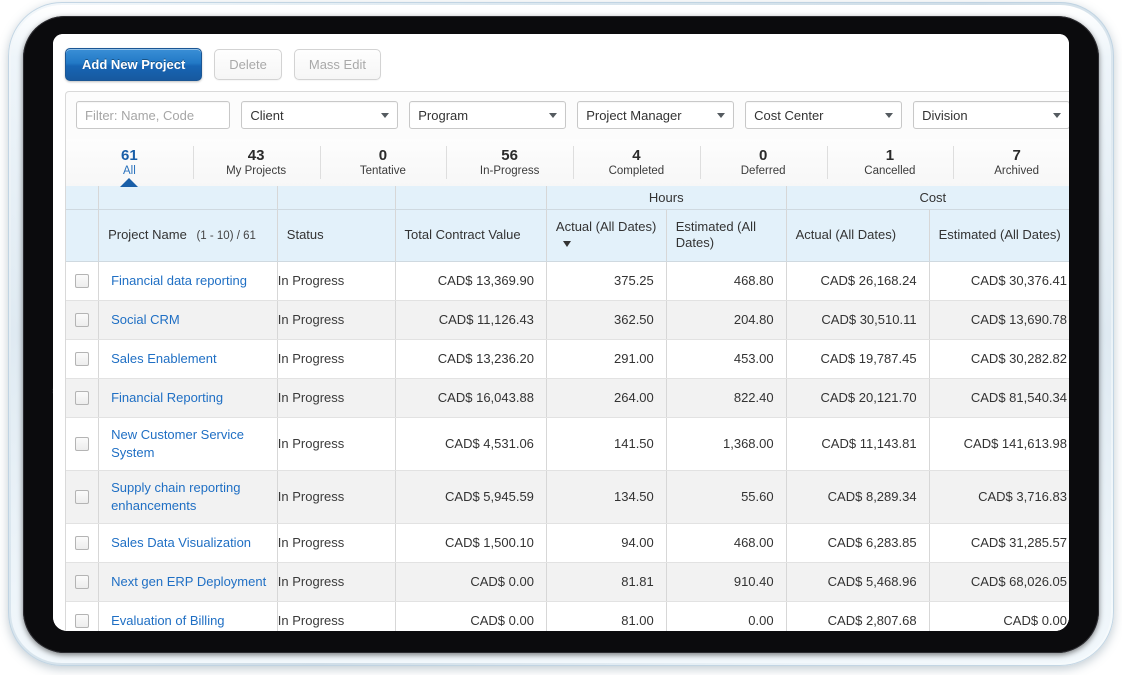 This screenshot has height=675, width=1122. I want to click on delete-button: Delete, so click(248, 64).